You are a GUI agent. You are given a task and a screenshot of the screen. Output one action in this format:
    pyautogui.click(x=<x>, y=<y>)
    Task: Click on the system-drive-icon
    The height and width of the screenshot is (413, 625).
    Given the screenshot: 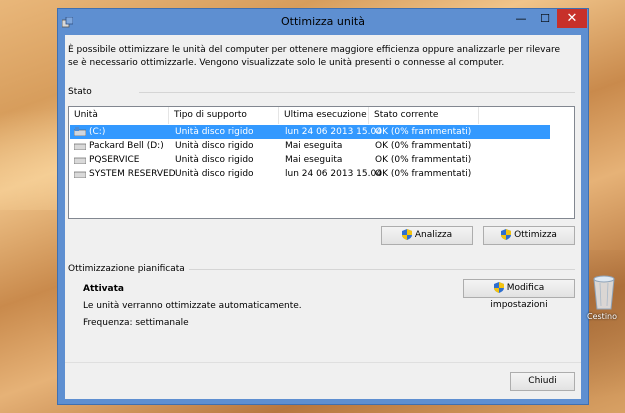 What is the action you would take?
    pyautogui.click(x=80, y=131)
    